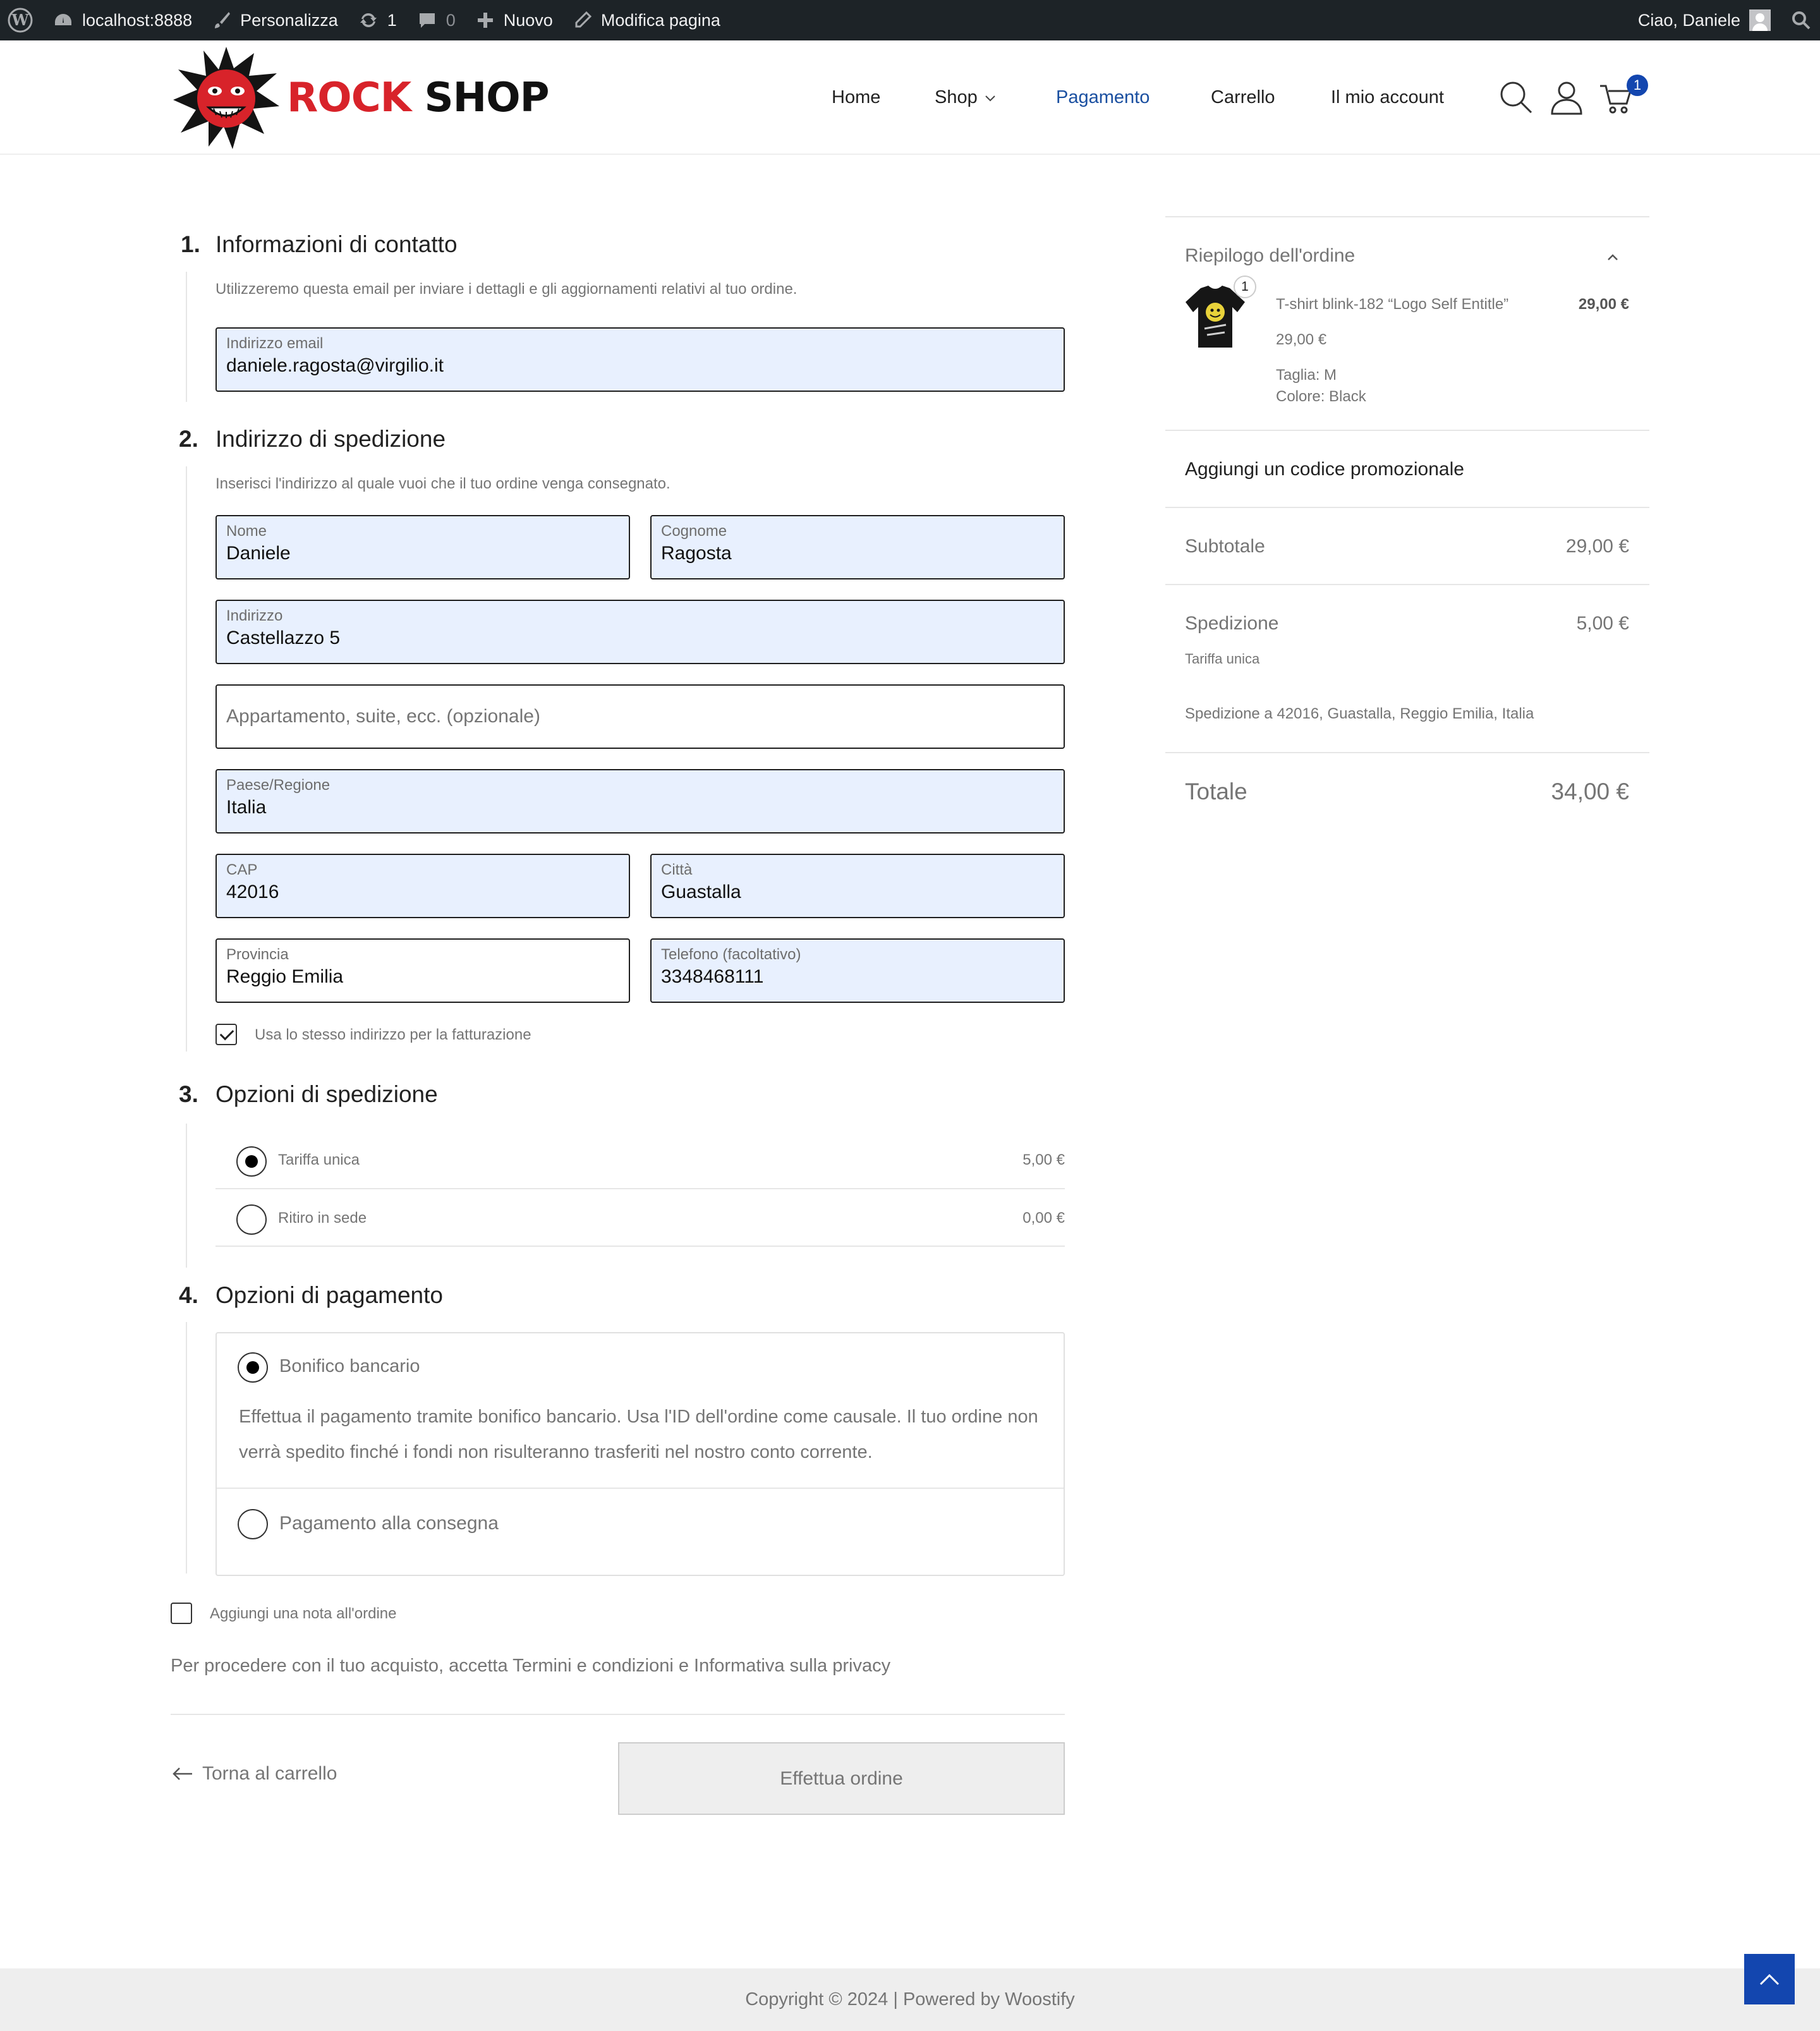 This screenshot has height=2031, width=1820. I want to click on shipping-pickup-radio, so click(251, 1219).